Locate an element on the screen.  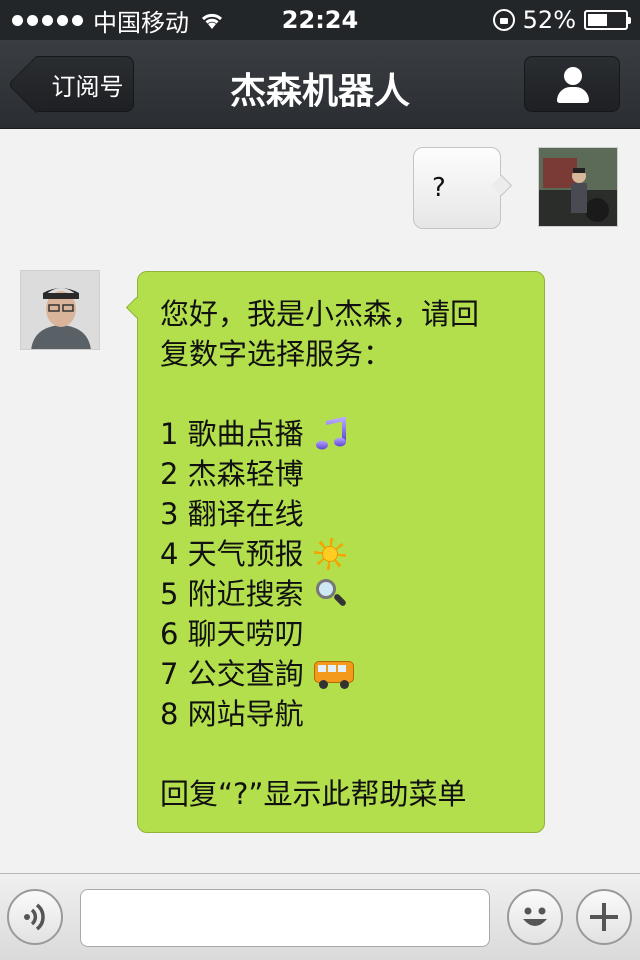
music-note-icon is located at coordinates (330, 433).